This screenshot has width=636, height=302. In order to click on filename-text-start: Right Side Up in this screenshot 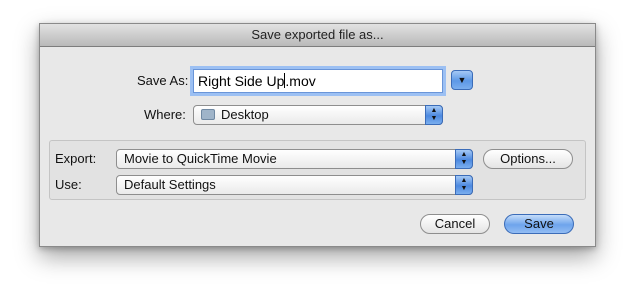, I will do `click(241, 81)`.